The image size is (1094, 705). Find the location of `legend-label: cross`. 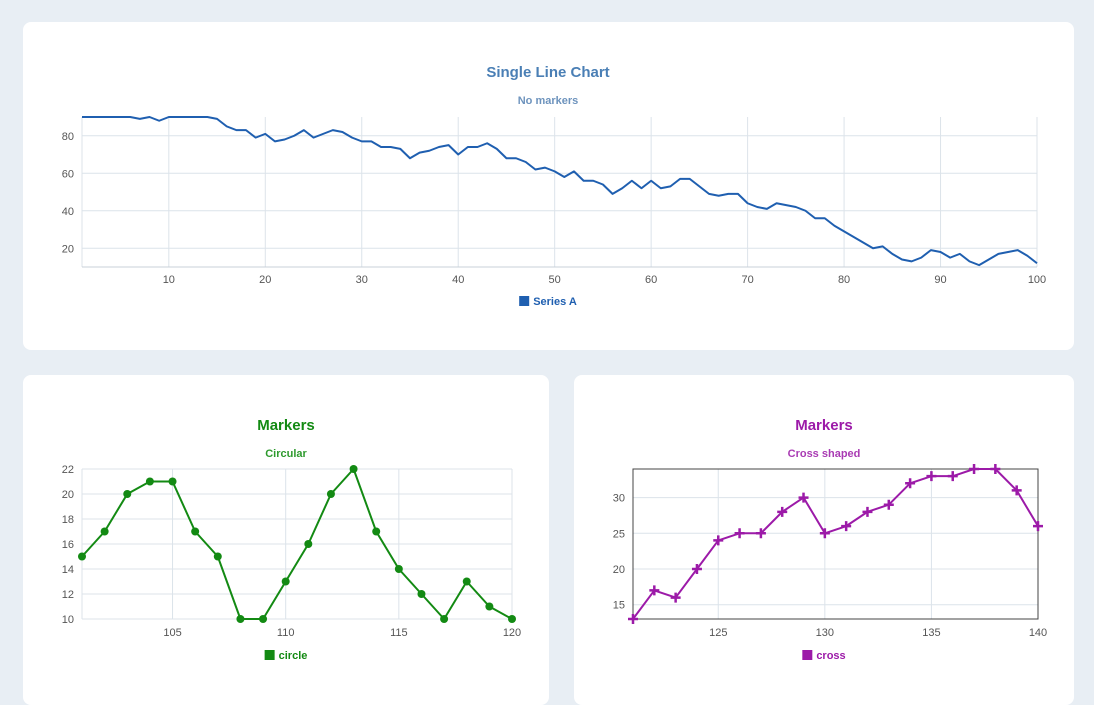

legend-label: cross is located at coordinates (830, 656).